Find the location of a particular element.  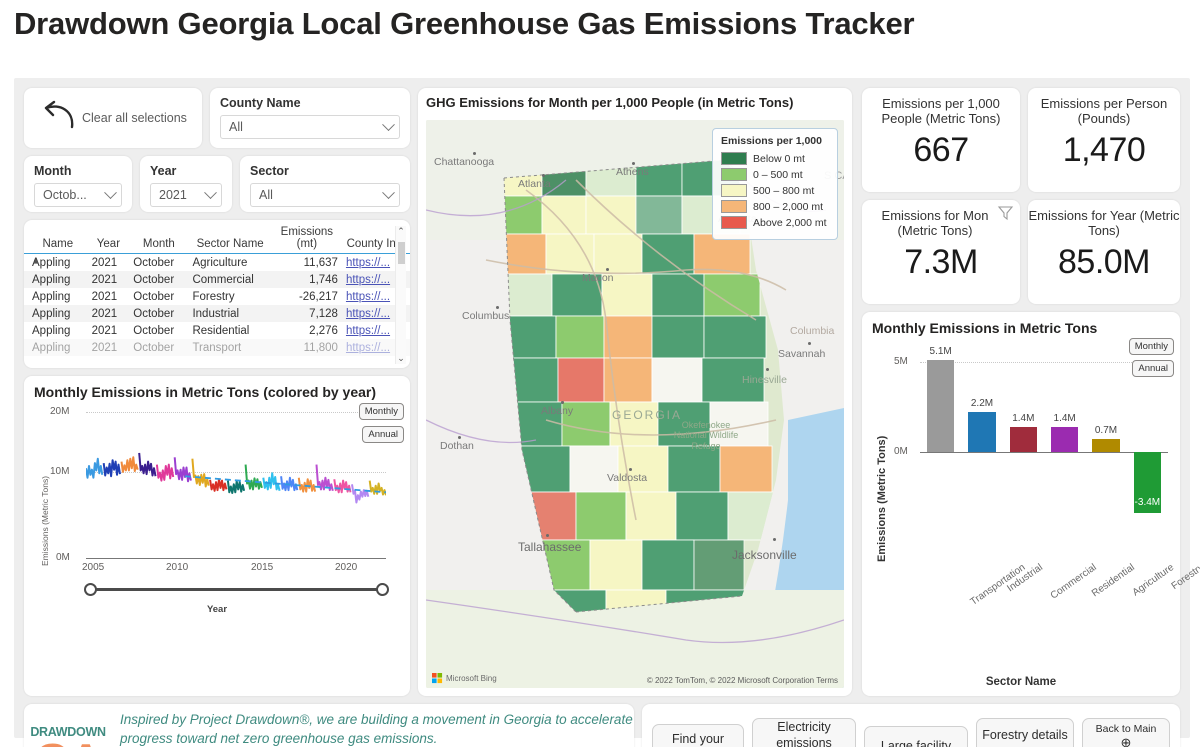

nav-back-to-main: Back to Main ⊕ is located at coordinates (1126, 732).